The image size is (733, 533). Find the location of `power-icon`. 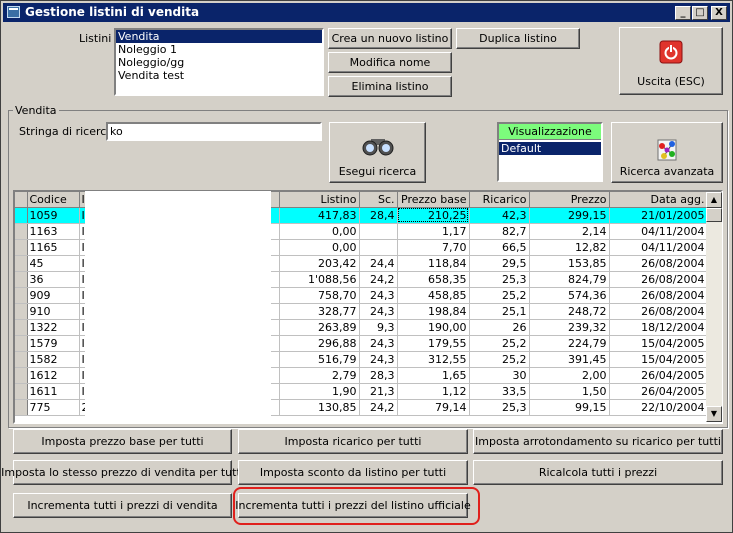

power-icon is located at coordinates (671, 52).